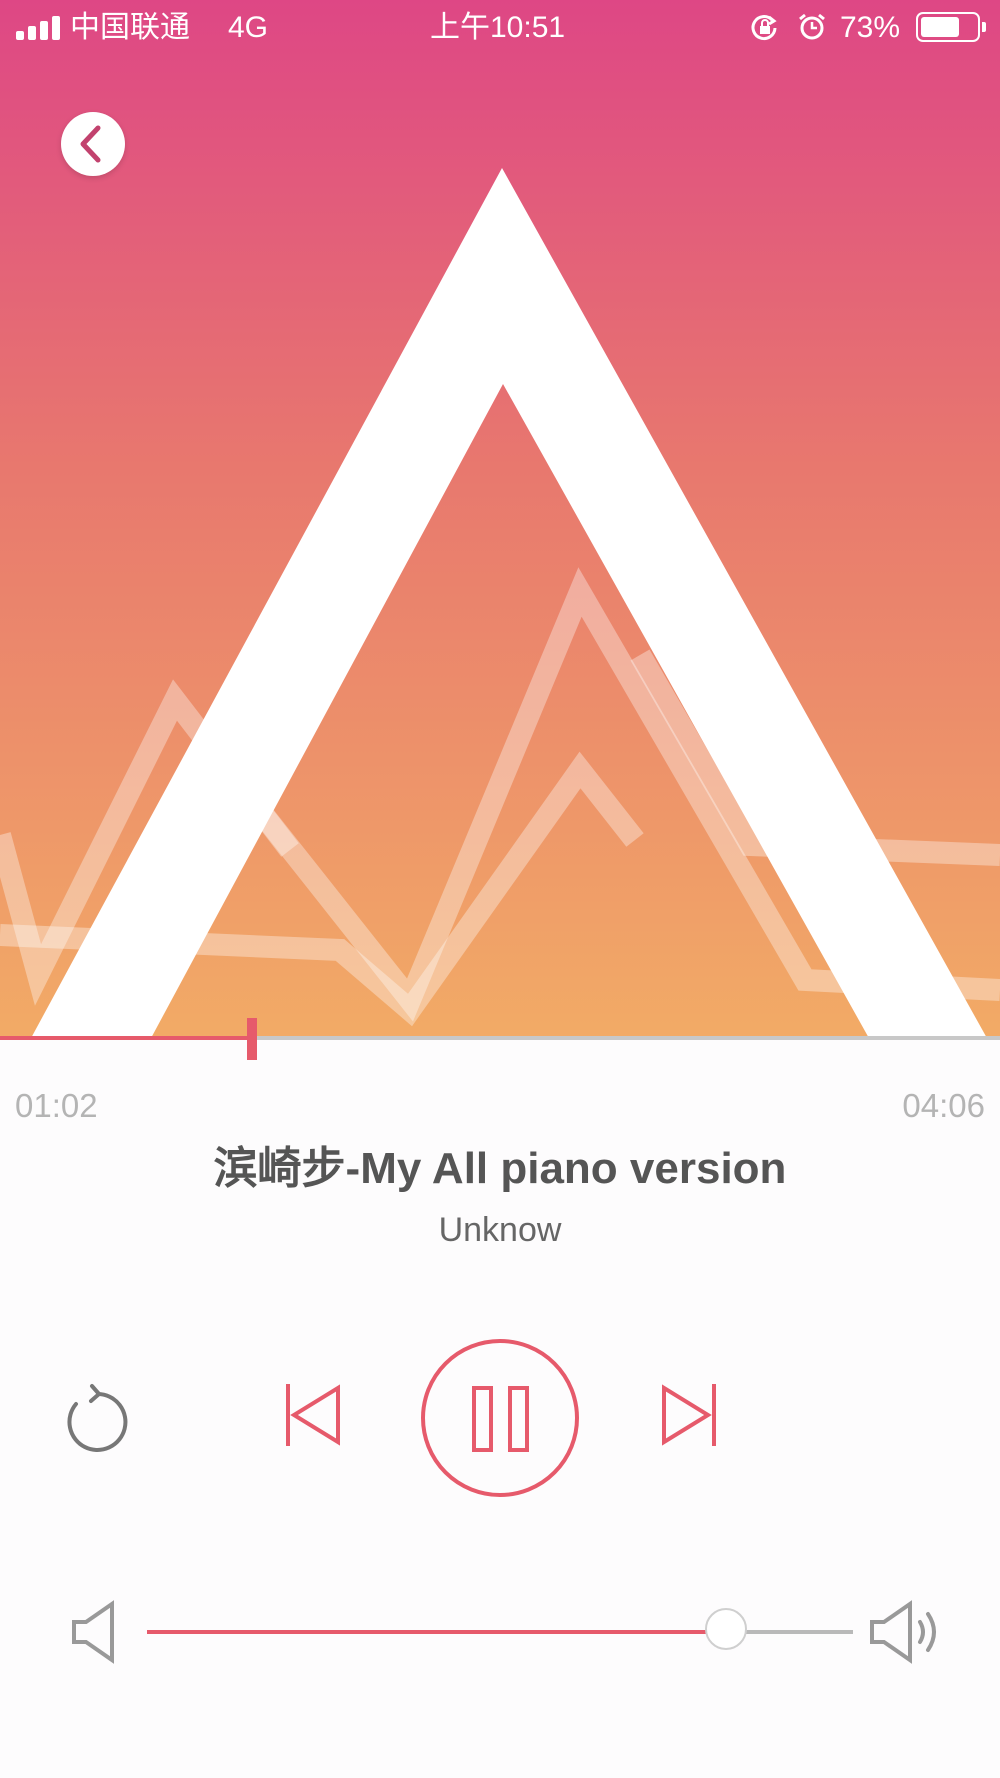  I want to click on status-time: 上午10:51, so click(498, 27).